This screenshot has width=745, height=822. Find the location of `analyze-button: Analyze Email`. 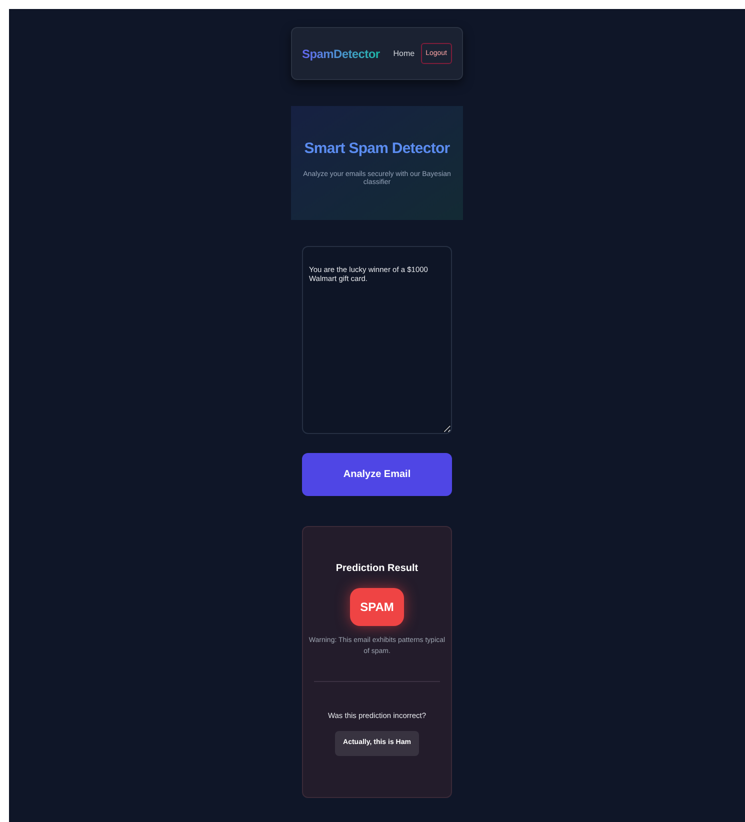

analyze-button: Analyze Email is located at coordinates (377, 474).